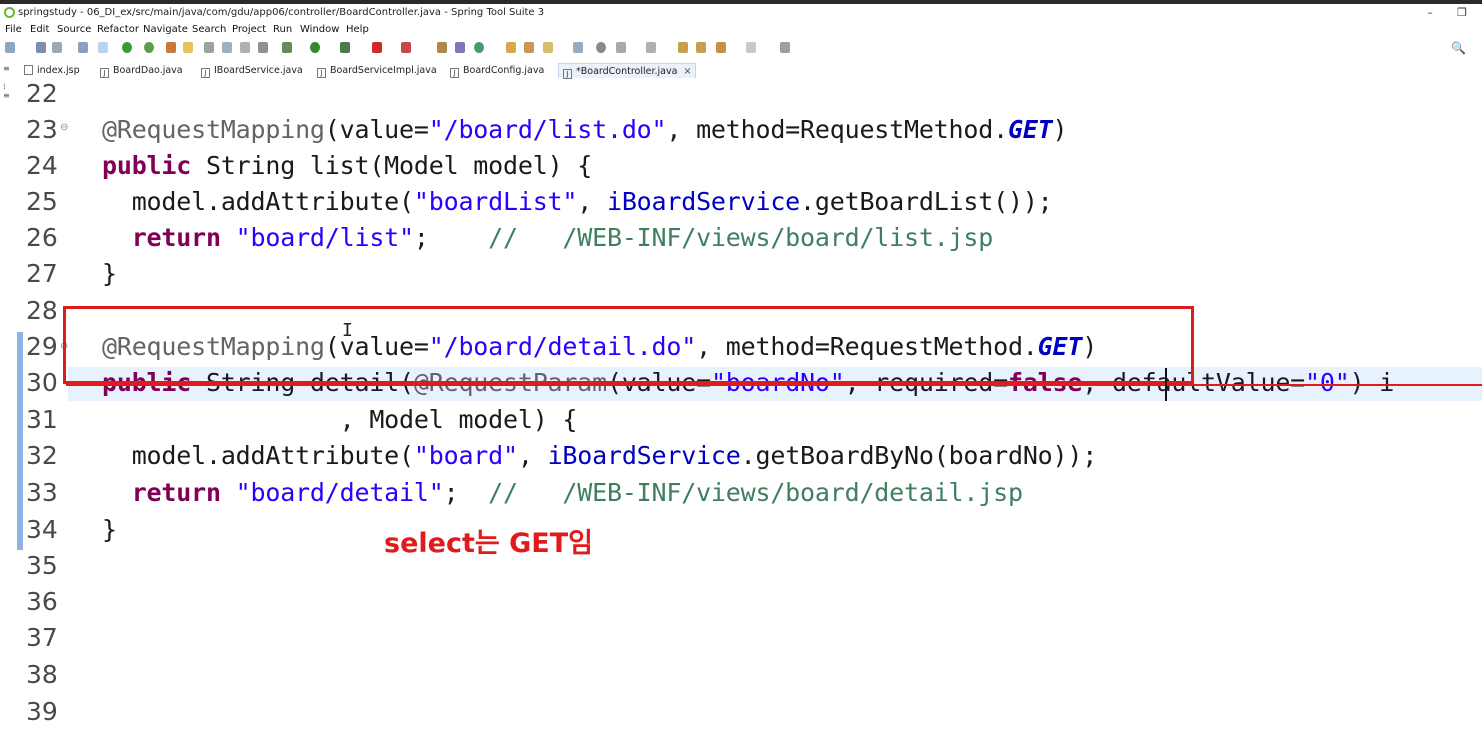 This screenshot has width=1482, height=730. I want to click on tab-boardconfig: J BoardConfig.java, so click(497, 70).